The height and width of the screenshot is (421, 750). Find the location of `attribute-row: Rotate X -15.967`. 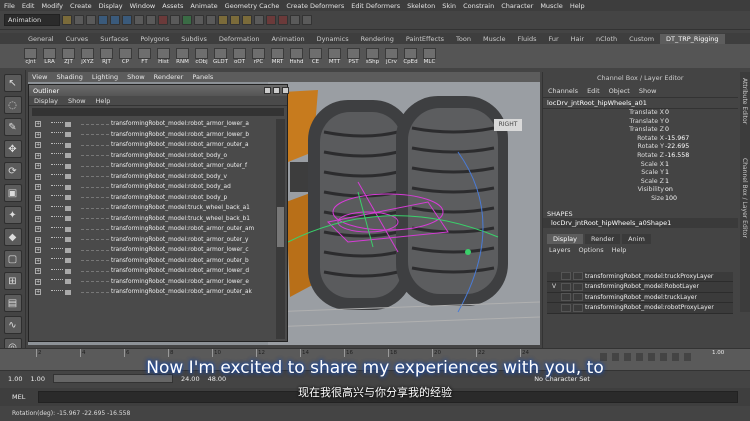

attribute-row: Rotate X -15.967 is located at coordinates (640, 139).